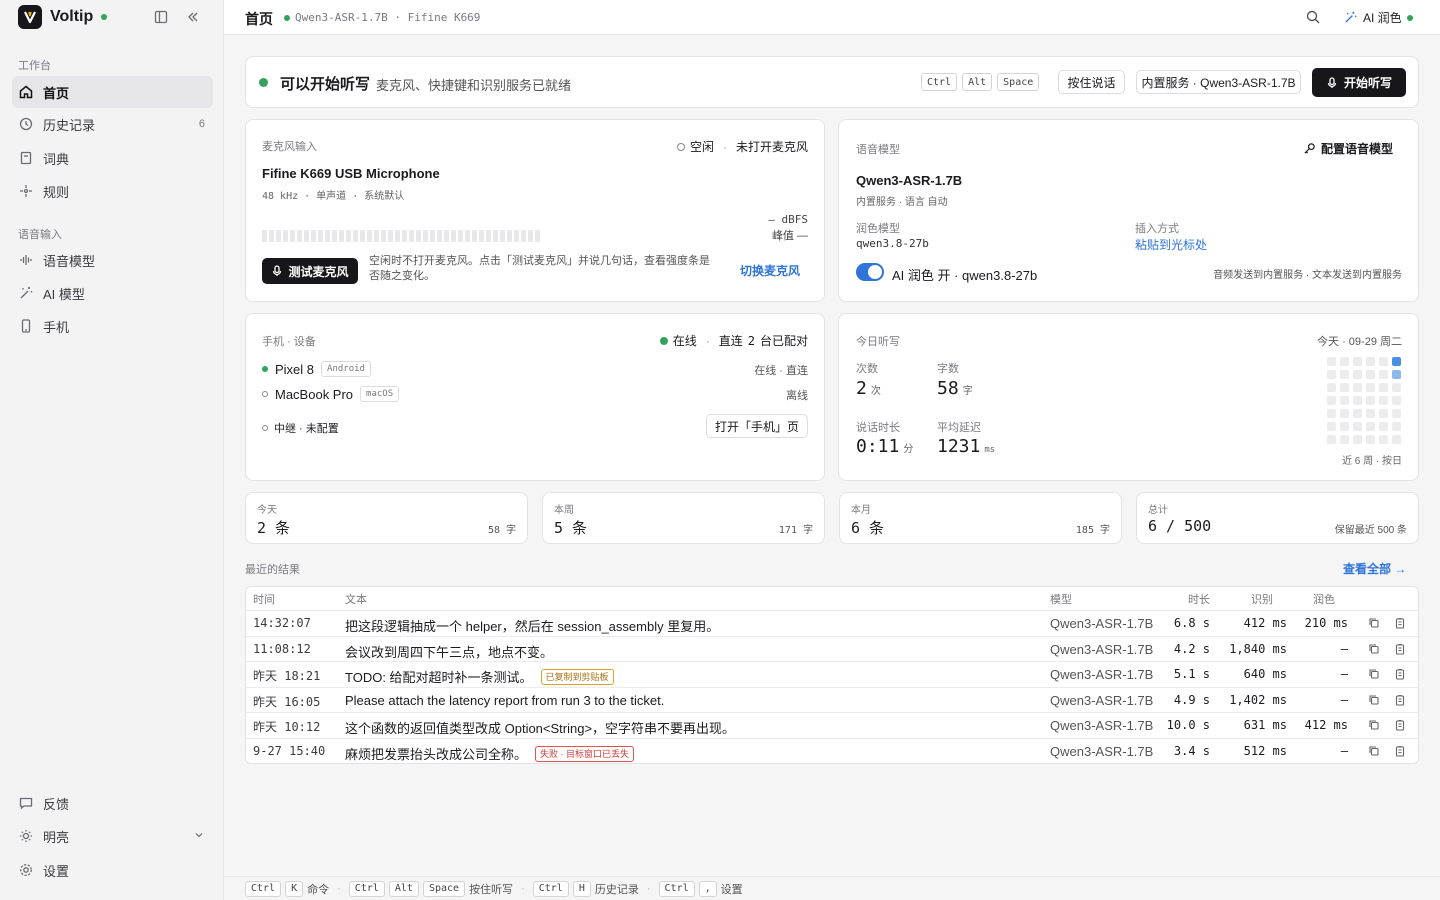 The height and width of the screenshot is (900, 1440). What do you see at coordinates (474, 85) in the screenshot?
I see `ready-desc: 麦克风、快捷键和识别服务已就绪` at bounding box center [474, 85].